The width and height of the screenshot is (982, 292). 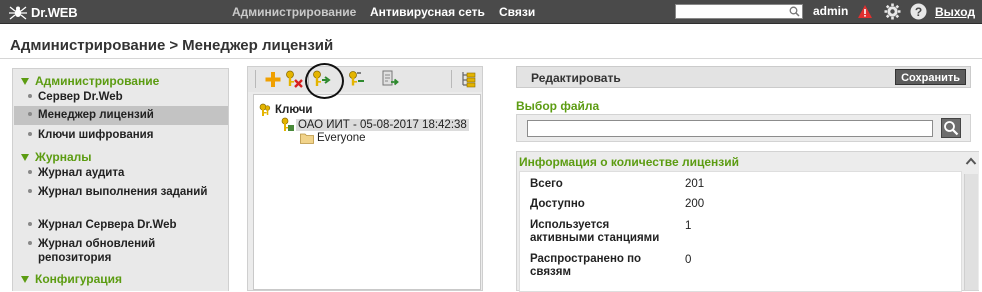 I want to click on sidebar-item-task-log: Журнал выполнения заданий, so click(x=121, y=199).